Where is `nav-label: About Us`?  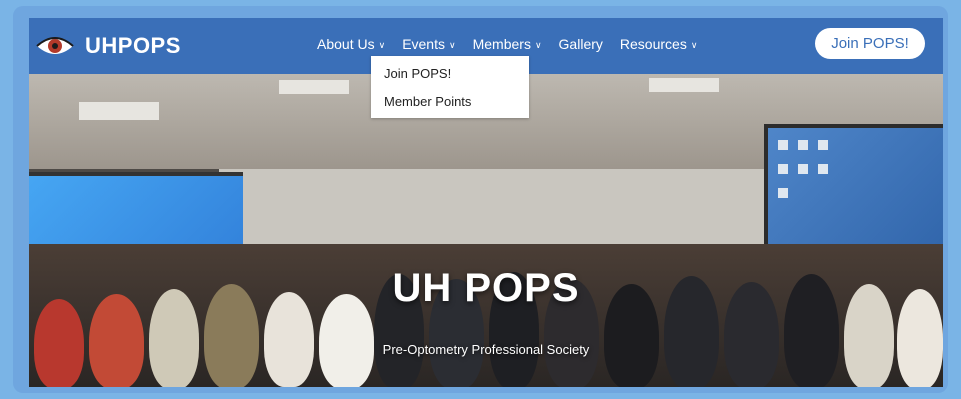 nav-label: About Us is located at coordinates (346, 44).